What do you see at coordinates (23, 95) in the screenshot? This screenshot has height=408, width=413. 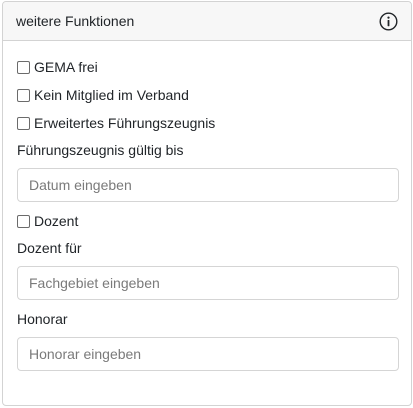 I see `kein-mitglied-checkbox` at bounding box center [23, 95].